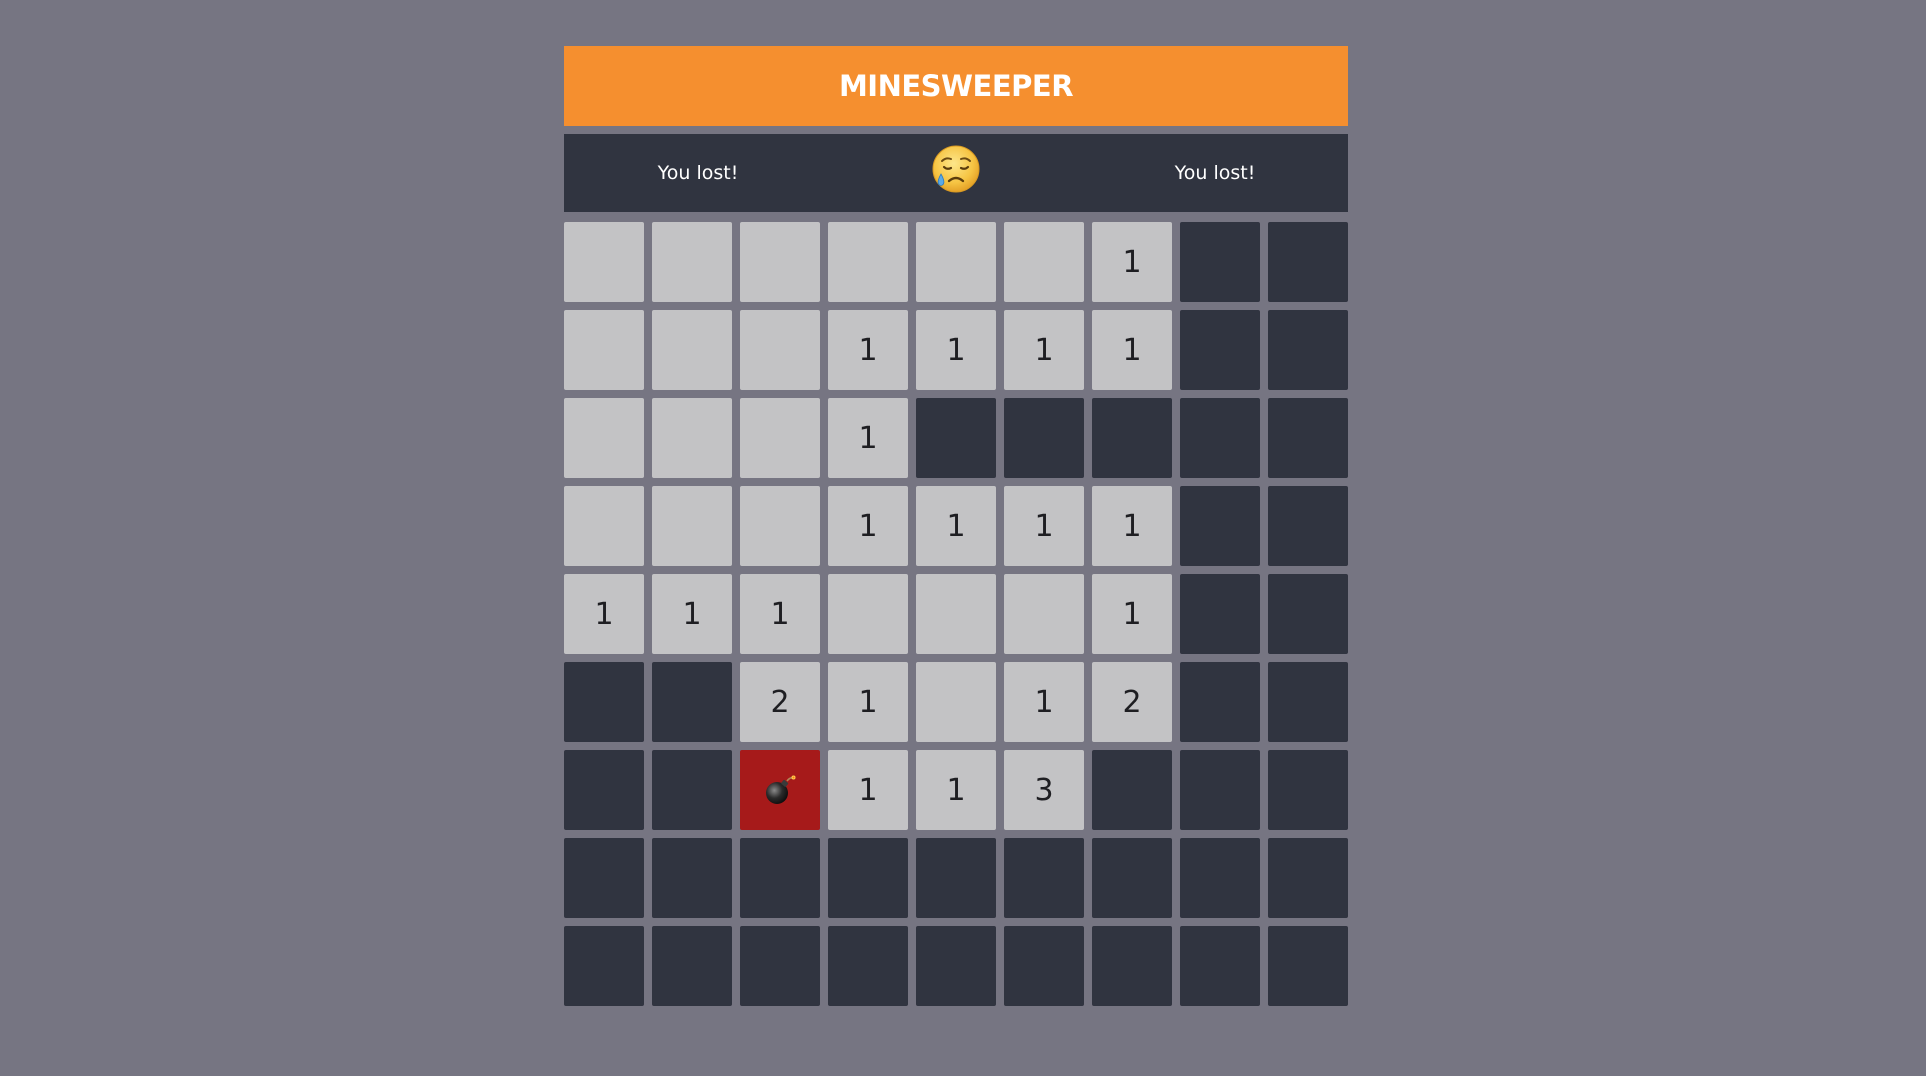  I want to click on status-bar: You lost! You lost!, so click(956, 173).